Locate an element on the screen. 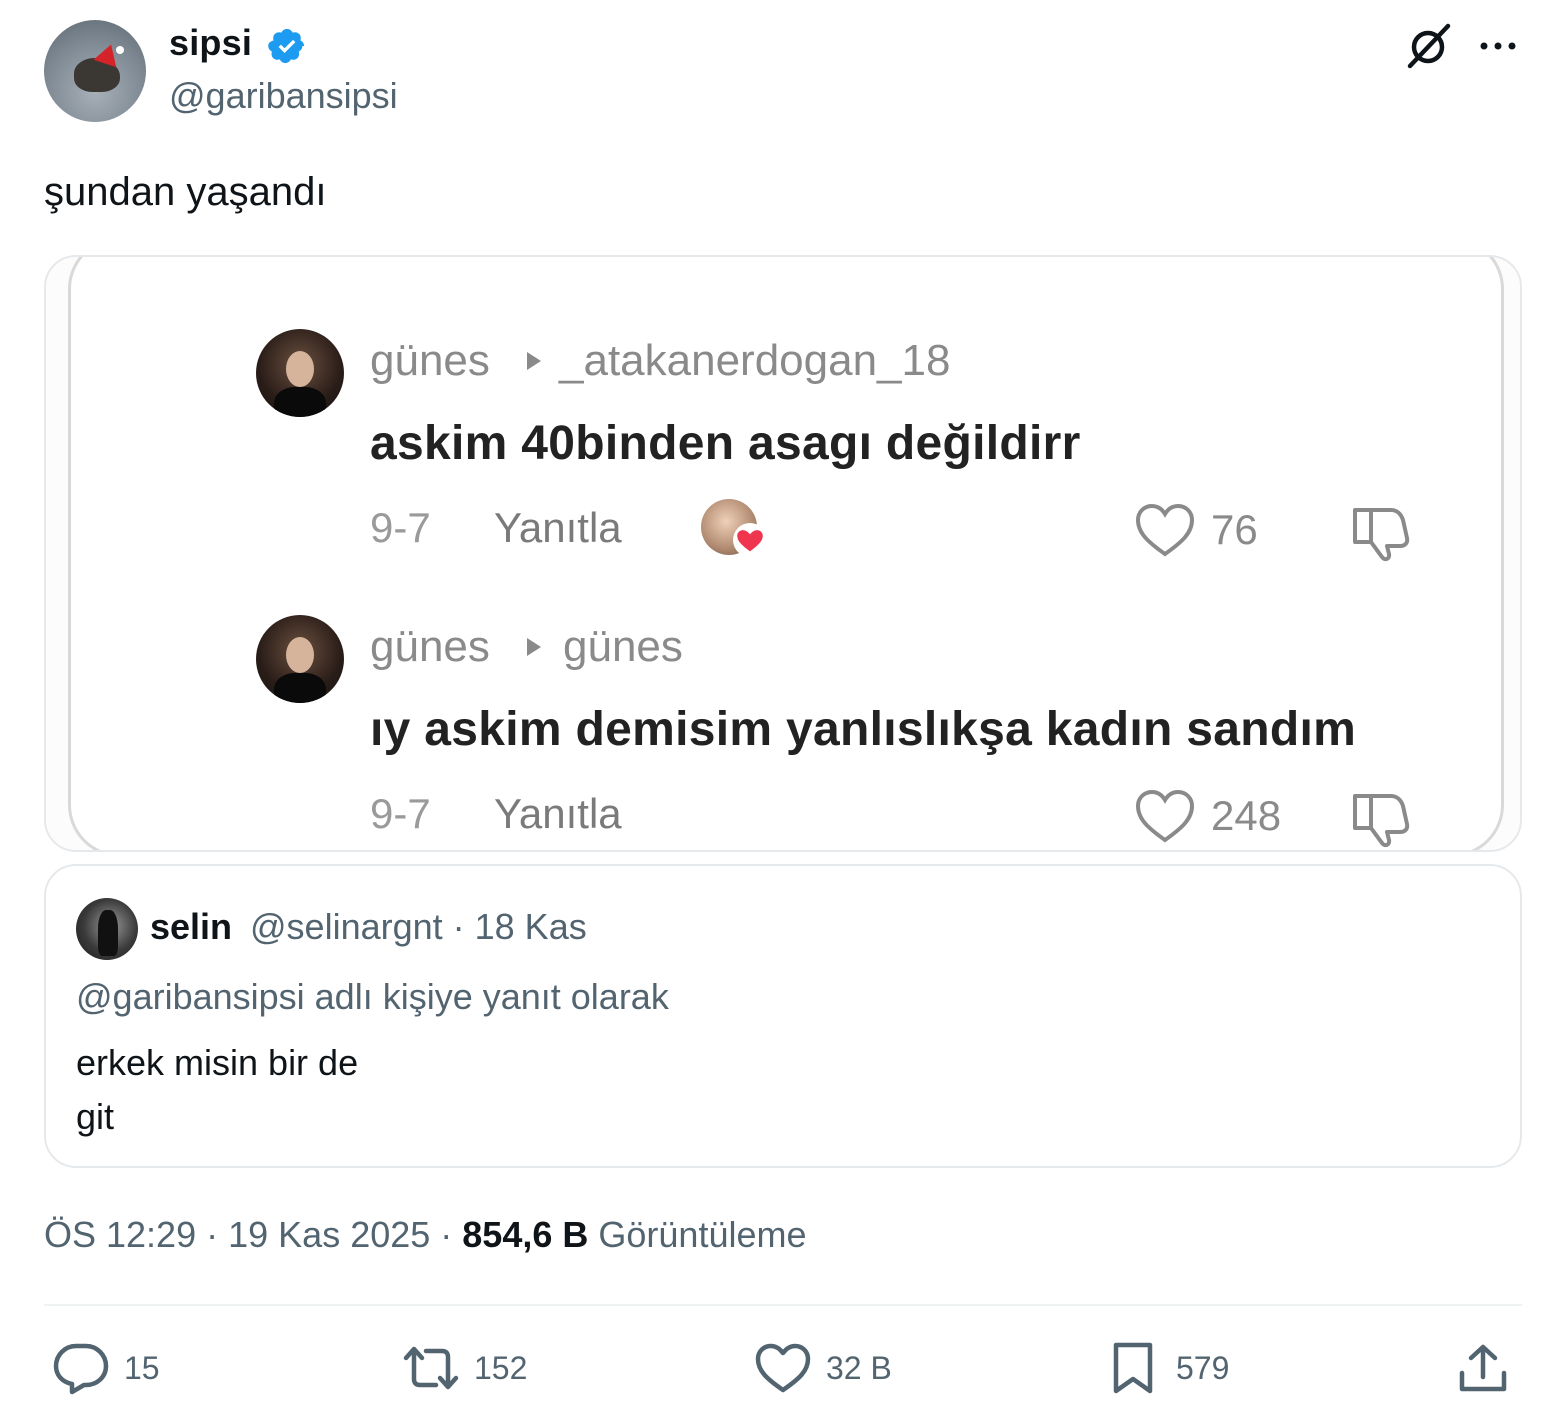 The height and width of the screenshot is (1408, 1546). repost-count: 152 is located at coordinates (501, 1367).